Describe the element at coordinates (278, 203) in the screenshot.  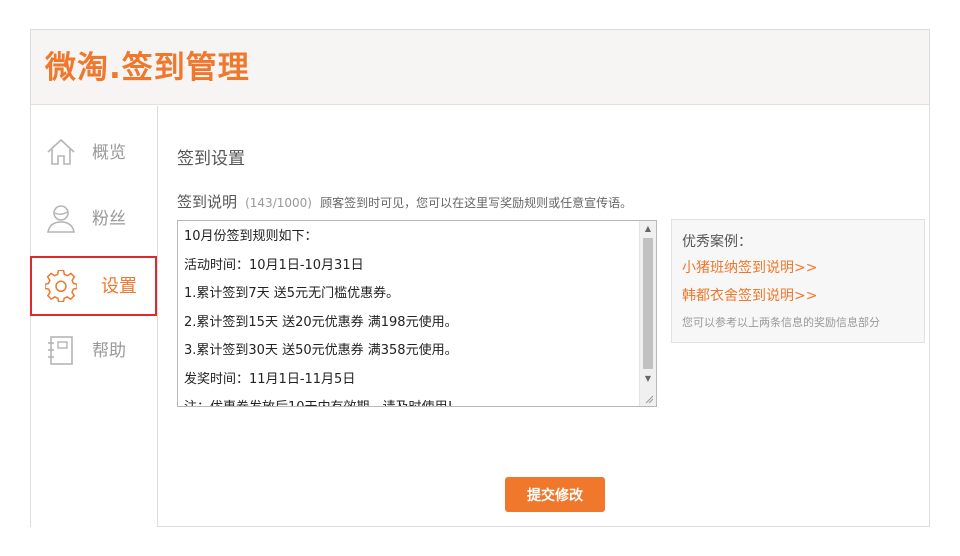
I see `character-count: (143/1000)` at that location.